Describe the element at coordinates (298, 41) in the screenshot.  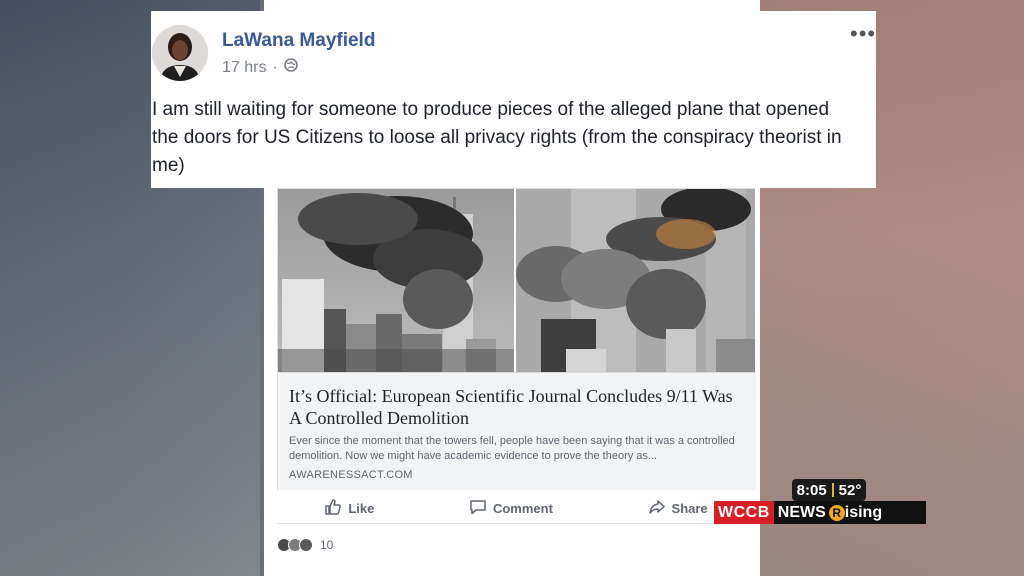
I see `post-author-name: LaWana Mayfield` at that location.